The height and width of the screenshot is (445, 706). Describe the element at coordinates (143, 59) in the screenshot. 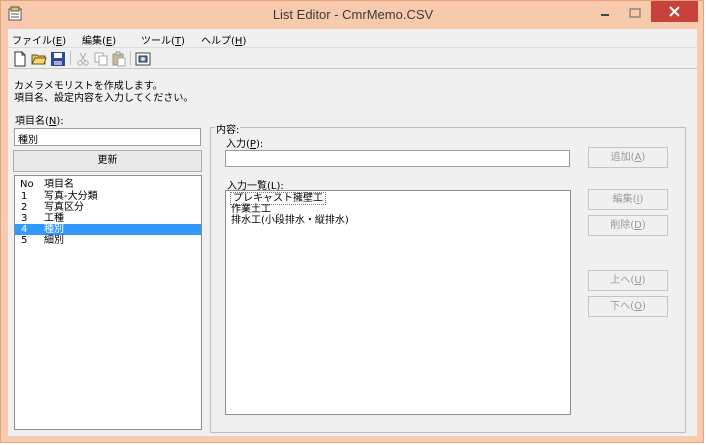

I see `camera-memo-icon` at that location.